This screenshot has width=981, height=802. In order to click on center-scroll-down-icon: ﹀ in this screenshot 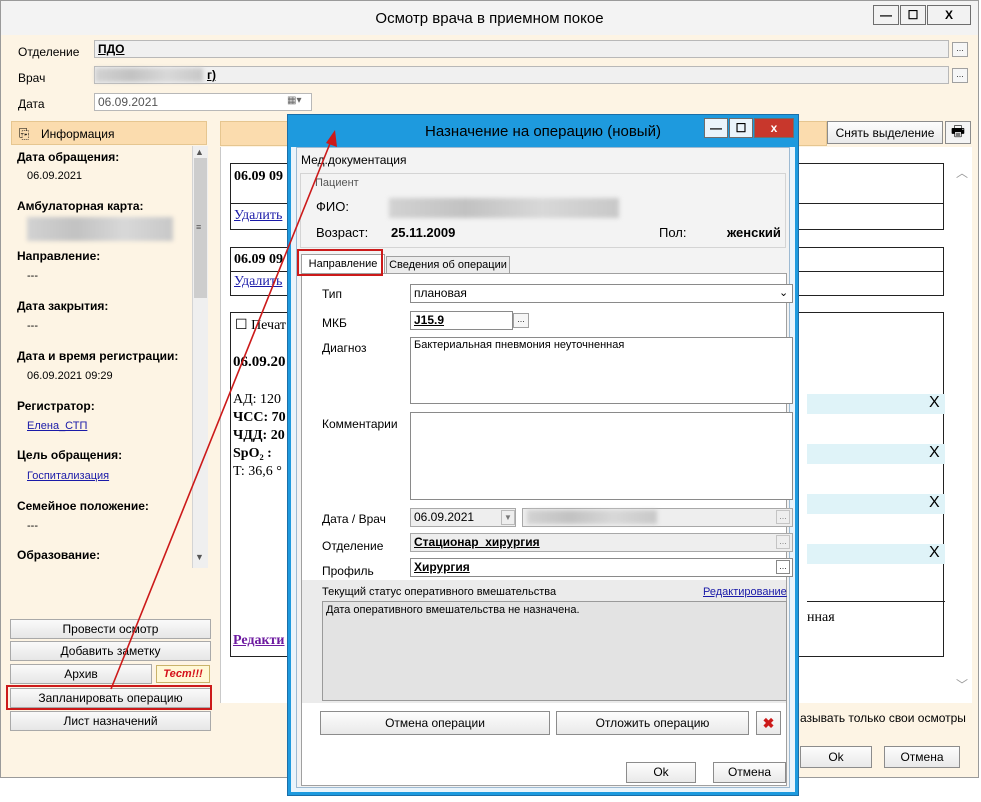, I will do `click(962, 684)`.